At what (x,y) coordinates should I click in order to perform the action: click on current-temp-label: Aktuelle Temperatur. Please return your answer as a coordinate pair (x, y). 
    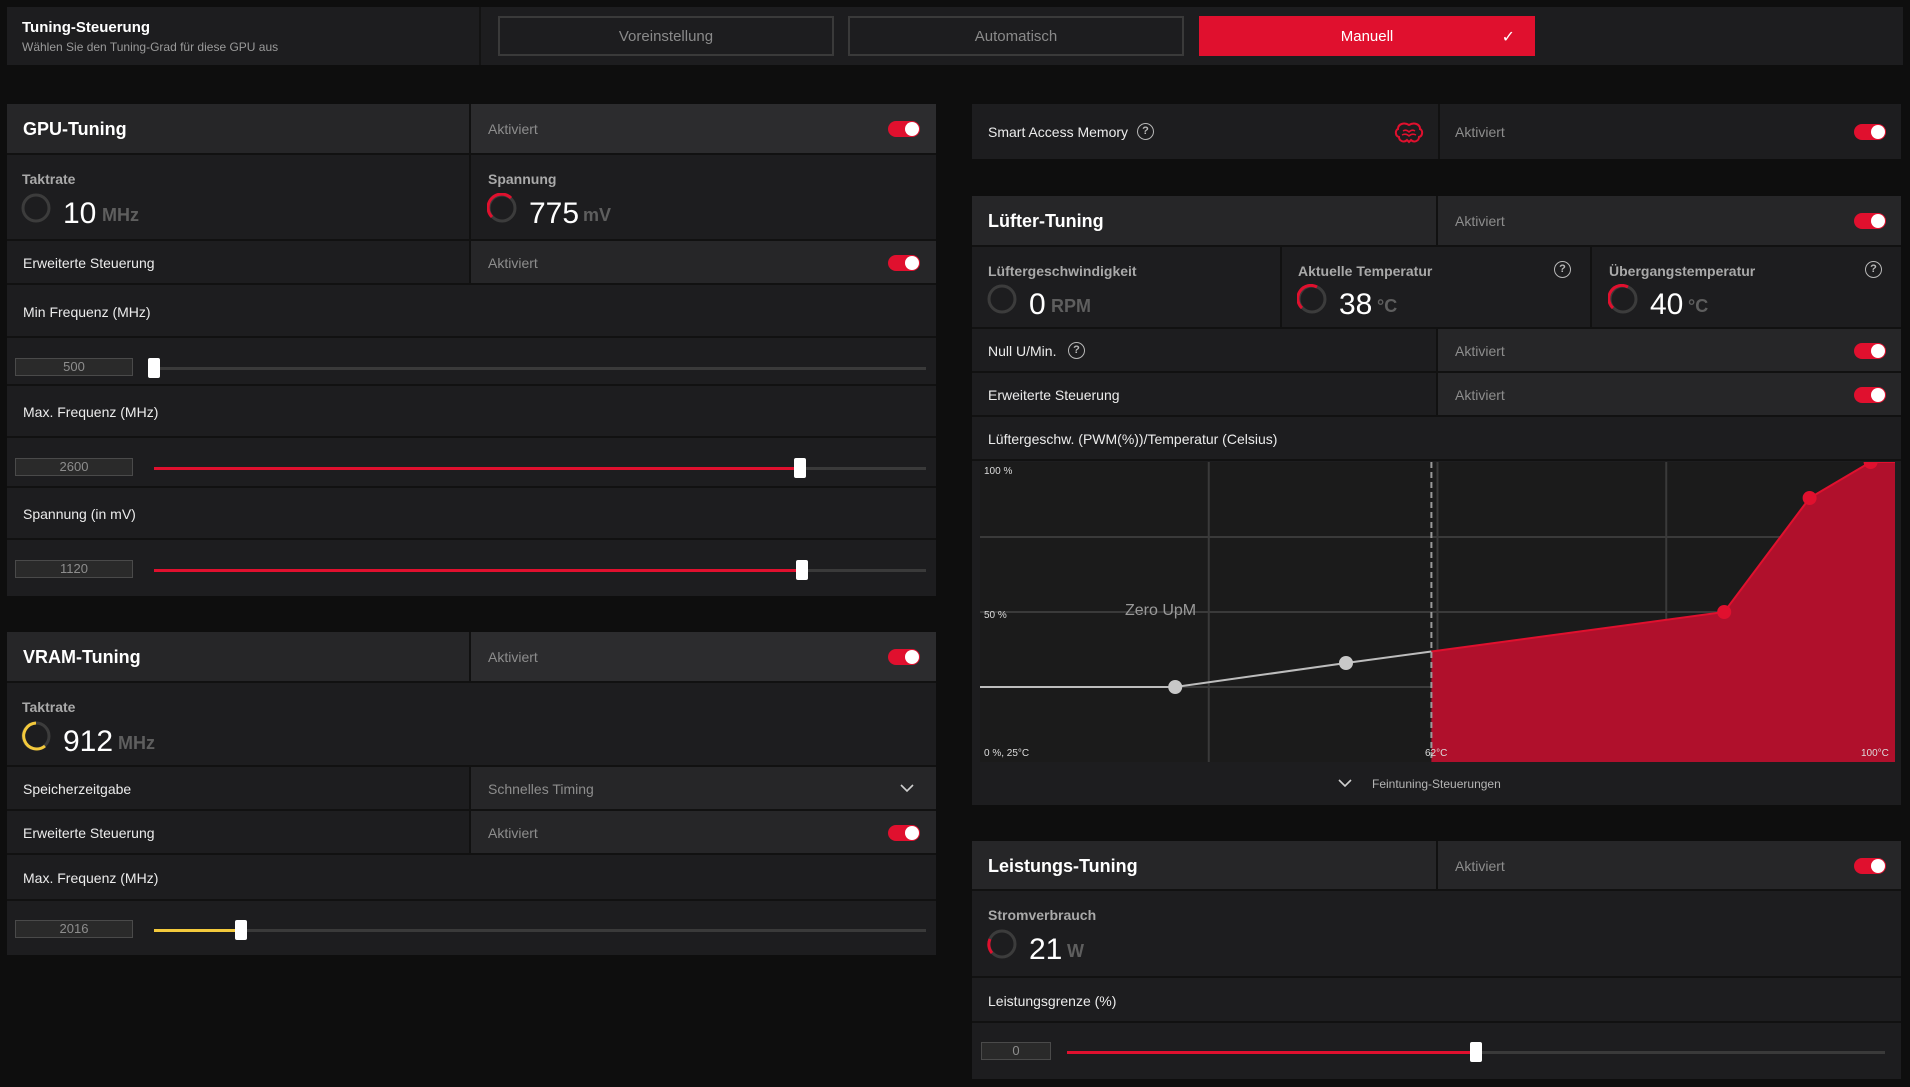
    Looking at the image, I should click on (1365, 271).